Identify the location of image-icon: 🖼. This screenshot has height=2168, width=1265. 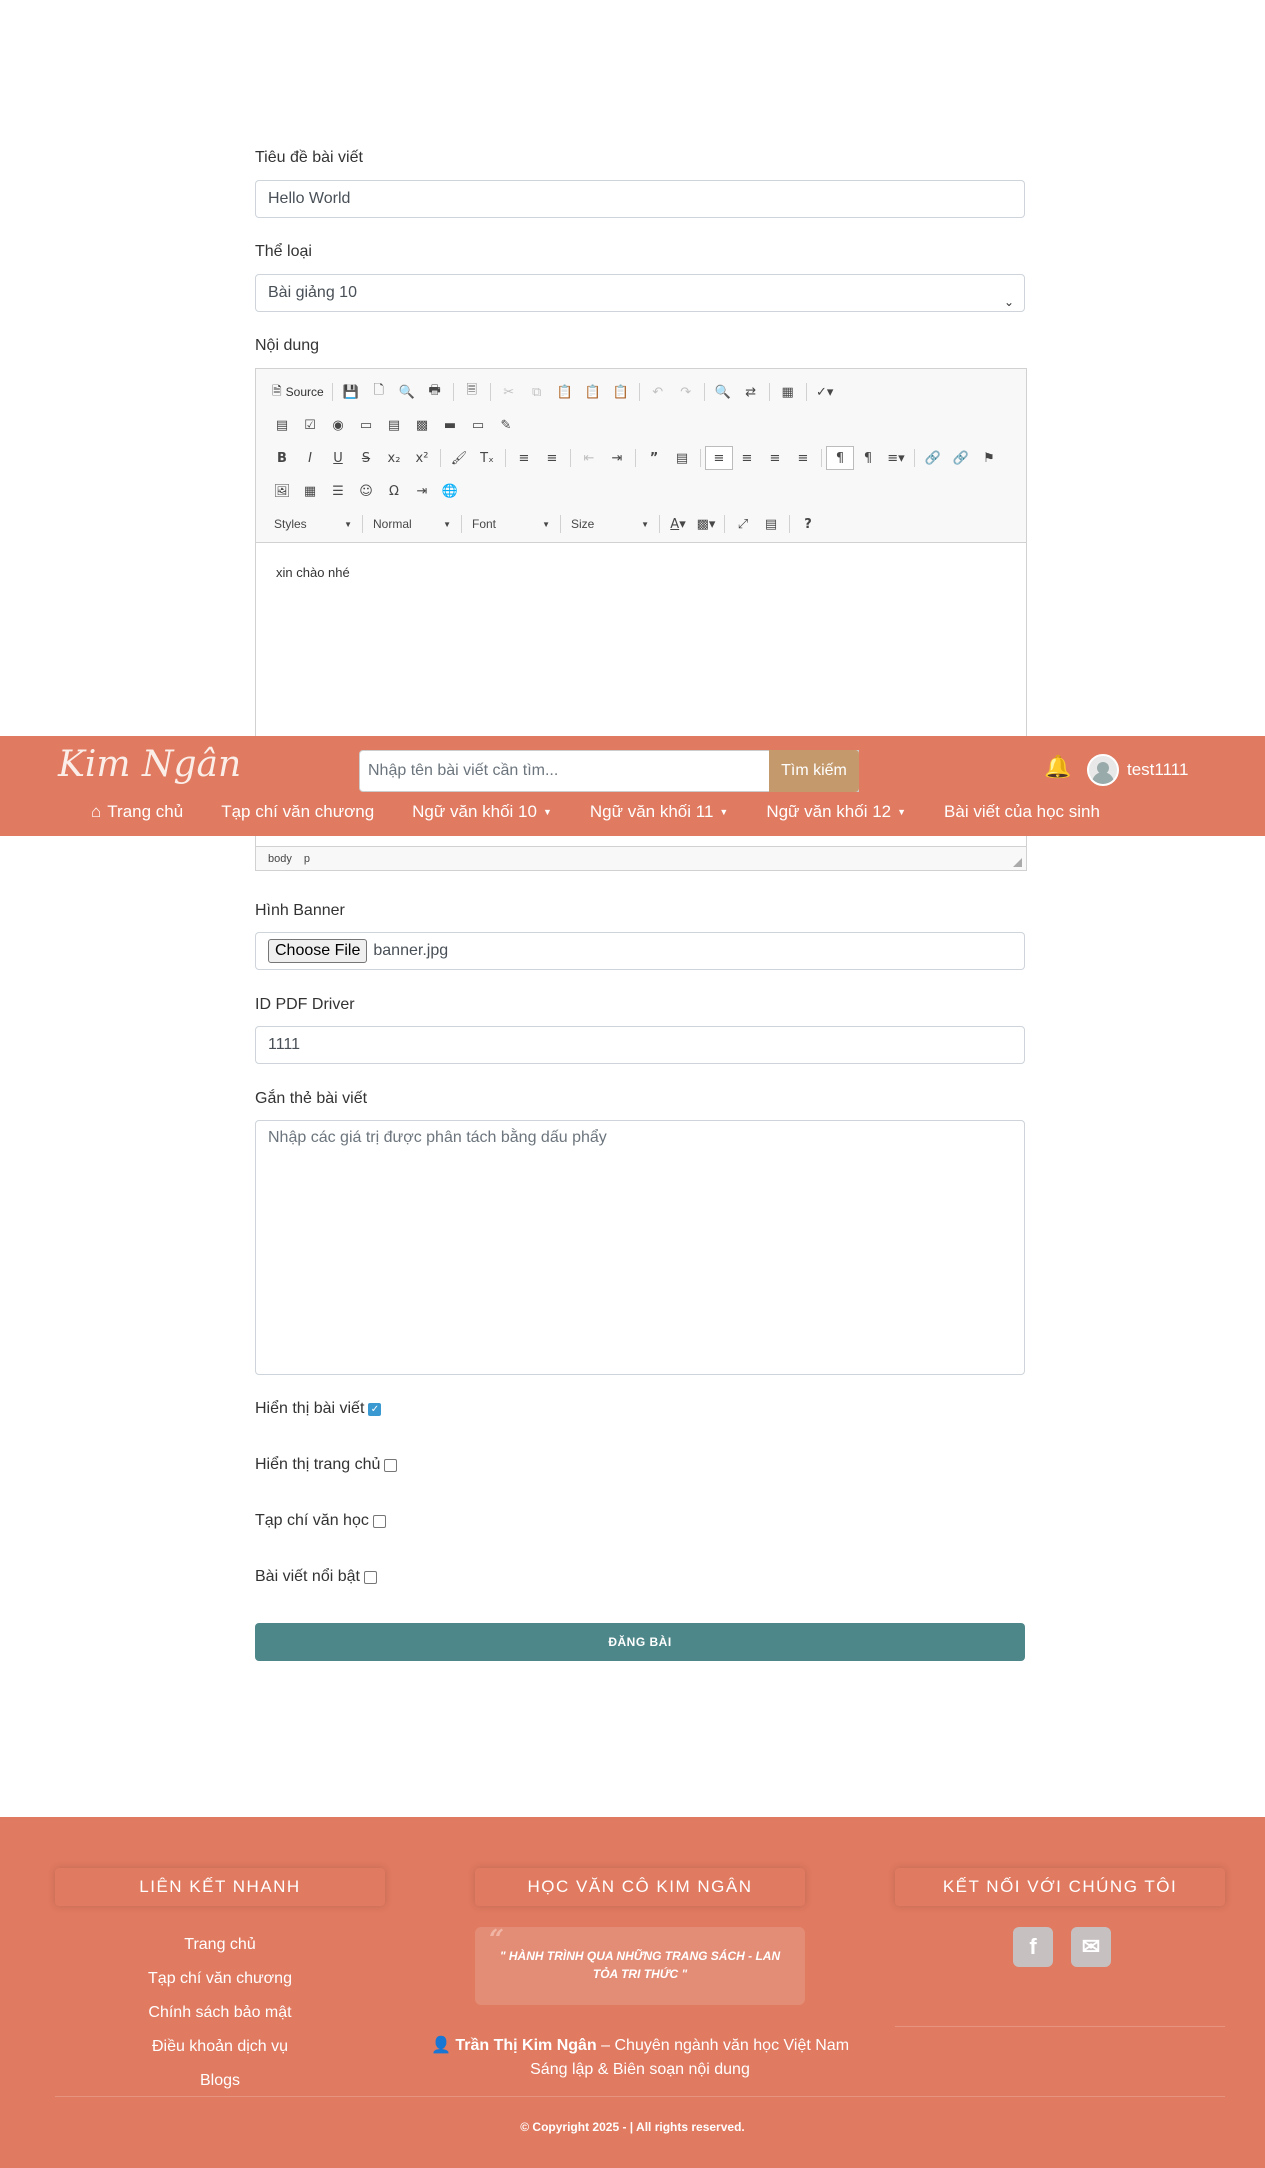
(282, 491).